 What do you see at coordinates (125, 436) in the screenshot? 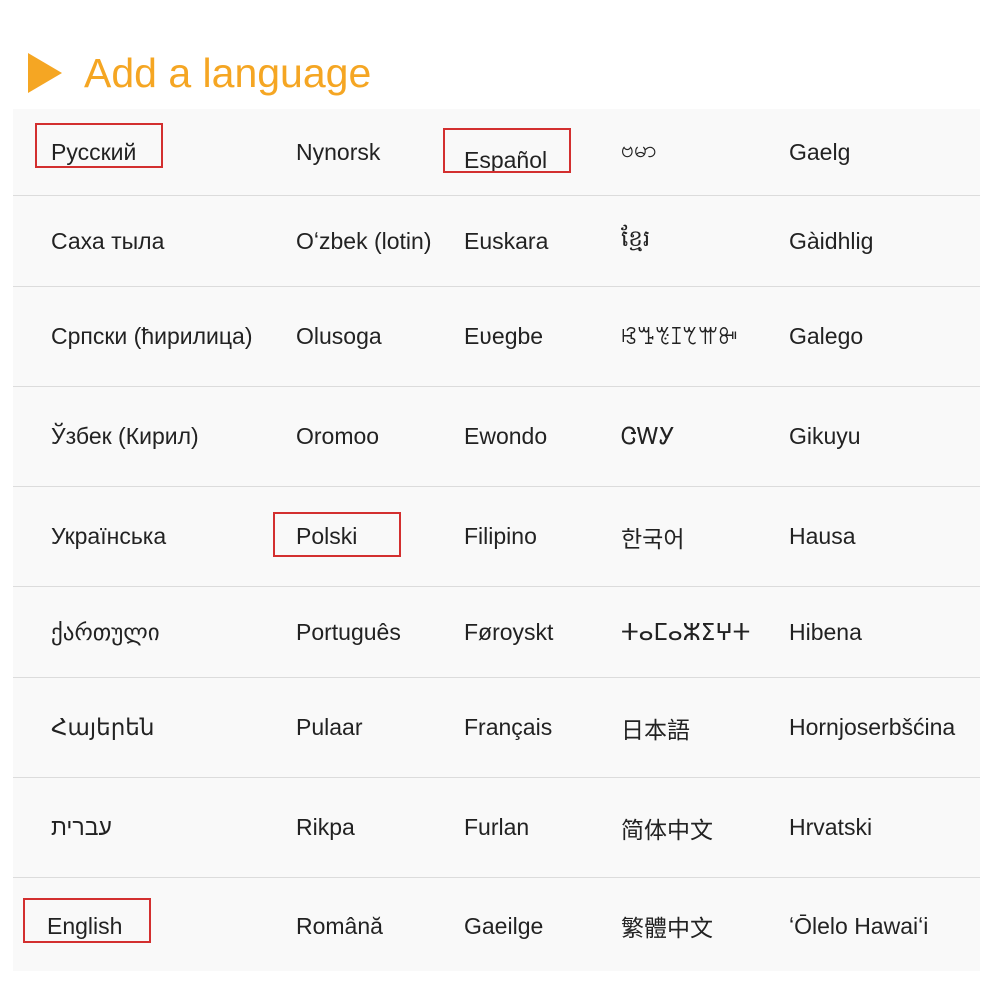
I see `language-item-uzbek-cyrillic: Ўзбек (Кирил)` at bounding box center [125, 436].